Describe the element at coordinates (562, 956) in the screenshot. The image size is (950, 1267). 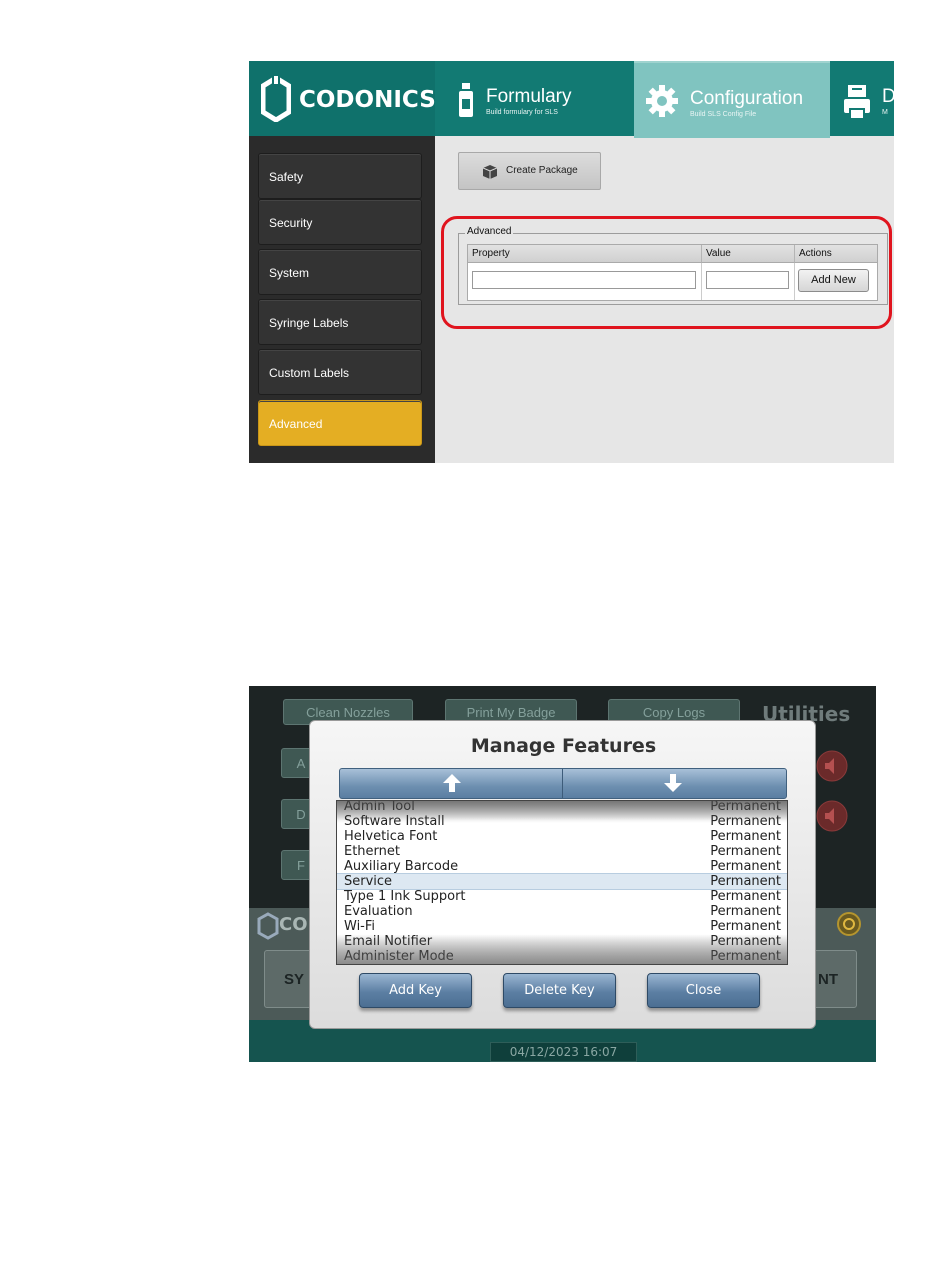
I see `feature-row: Administer Mode Permanent` at that location.